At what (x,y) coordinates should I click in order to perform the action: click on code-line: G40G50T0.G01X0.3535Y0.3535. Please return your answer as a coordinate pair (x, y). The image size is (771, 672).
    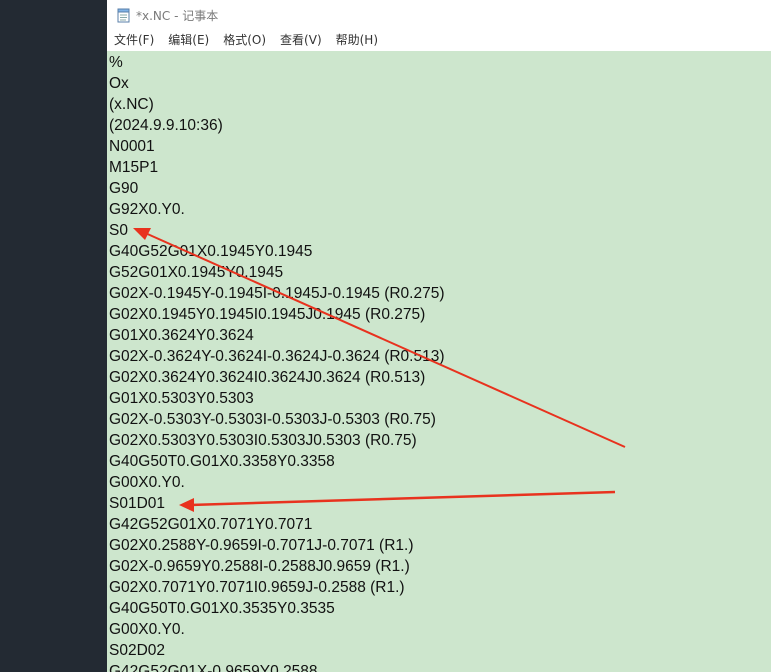
    Looking at the image, I should click on (222, 608).